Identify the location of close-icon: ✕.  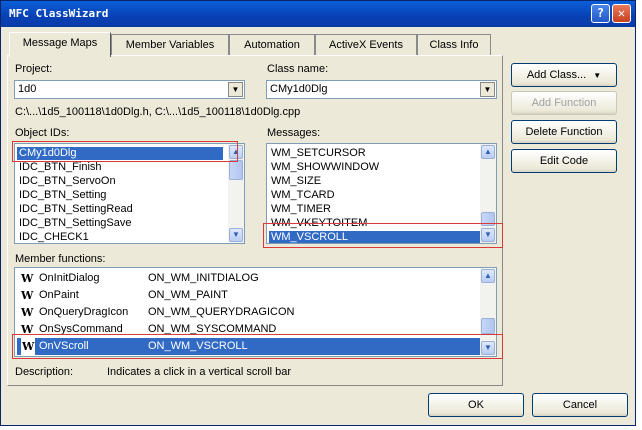
(621, 13).